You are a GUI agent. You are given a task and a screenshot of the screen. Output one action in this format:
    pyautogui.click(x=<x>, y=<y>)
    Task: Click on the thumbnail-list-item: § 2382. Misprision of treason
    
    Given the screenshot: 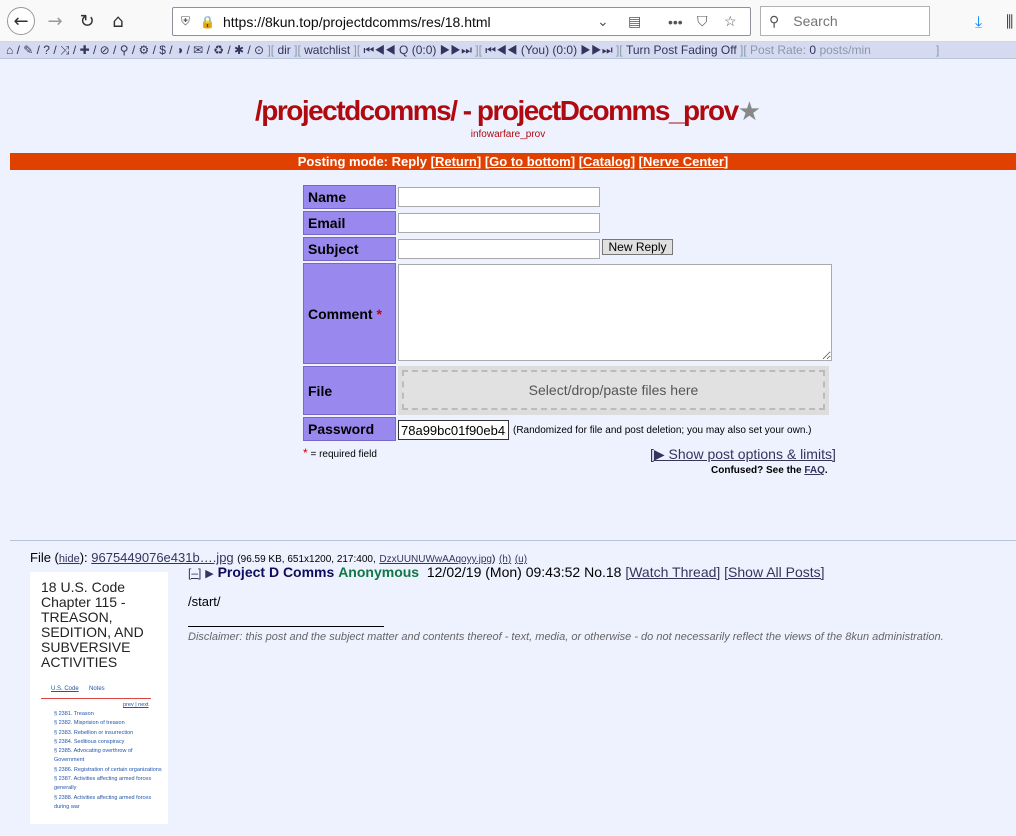 What is the action you would take?
    pyautogui.click(x=89, y=723)
    